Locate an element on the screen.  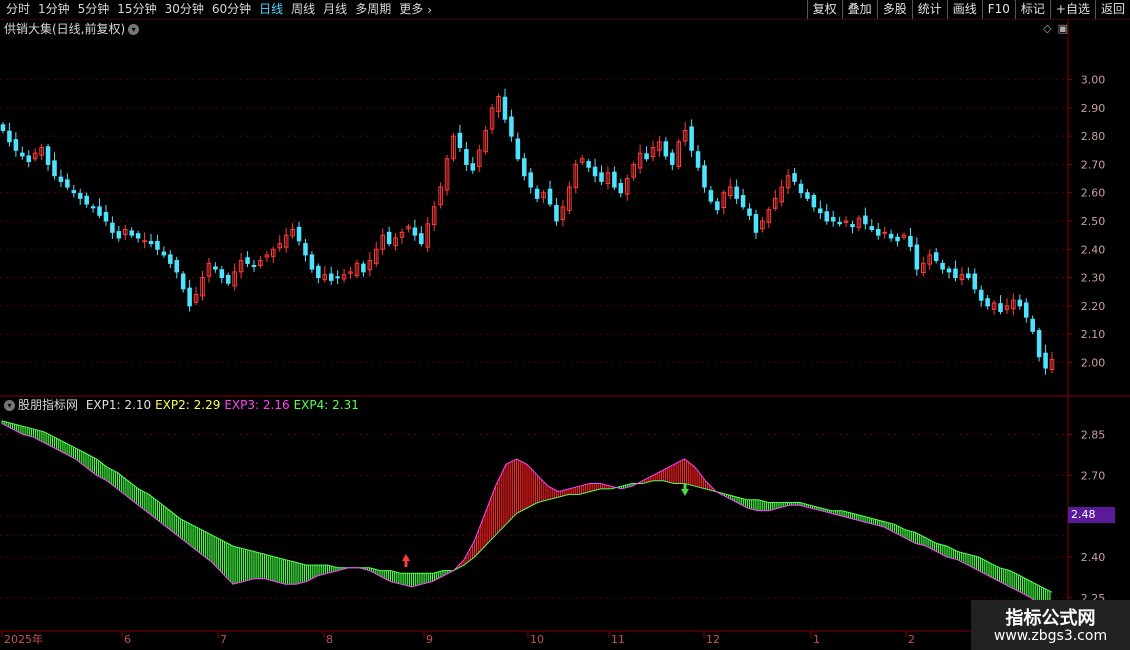
period-tab: 月线 is located at coordinates (335, 9).